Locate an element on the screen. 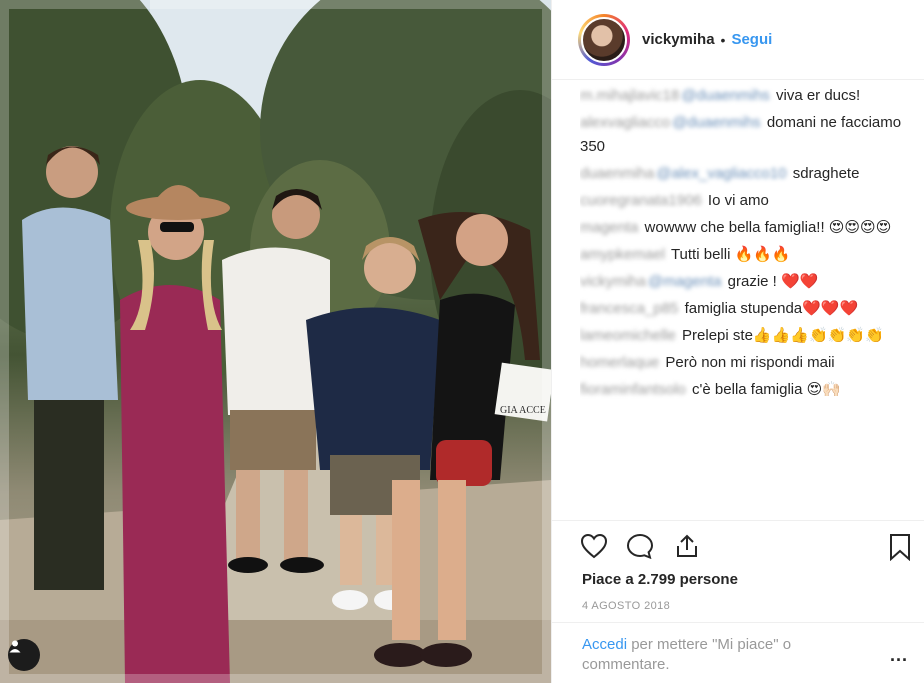  comment-item: homerlaque Però non mi rispondi maii is located at coordinates (745, 363).